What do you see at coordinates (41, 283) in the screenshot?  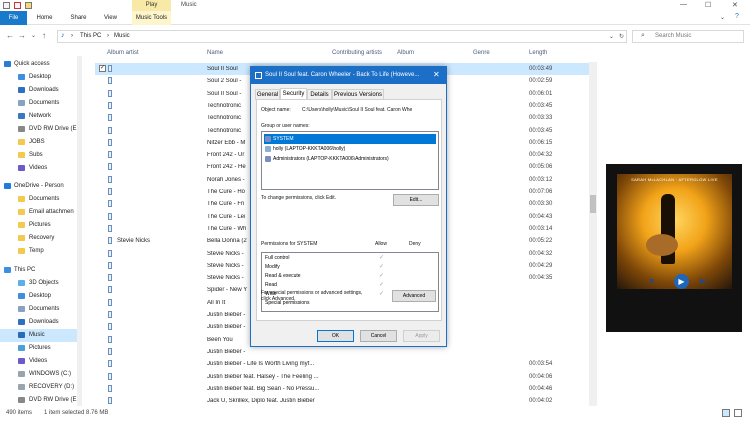 I see `nav-3d-objects: 3D Objects` at bounding box center [41, 283].